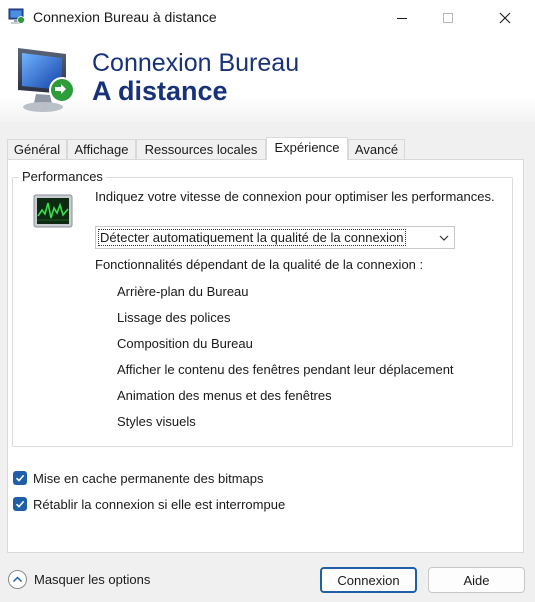 The height and width of the screenshot is (602, 535). Describe the element at coordinates (174, 317) in the screenshot. I see `feature-font-smoothing: Lissage des polices` at that location.